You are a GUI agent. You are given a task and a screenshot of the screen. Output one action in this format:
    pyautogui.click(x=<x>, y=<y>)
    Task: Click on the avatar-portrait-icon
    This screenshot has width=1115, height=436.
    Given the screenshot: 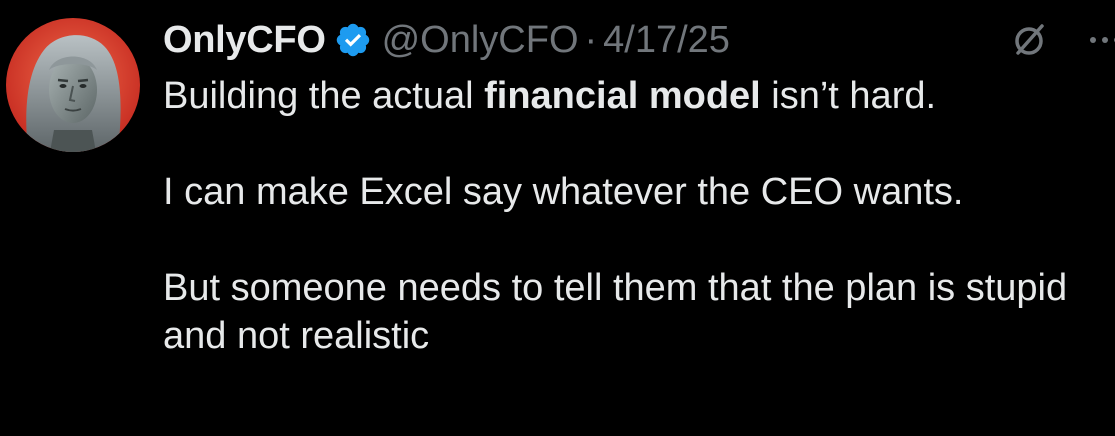 What is the action you would take?
    pyautogui.click(x=73, y=85)
    